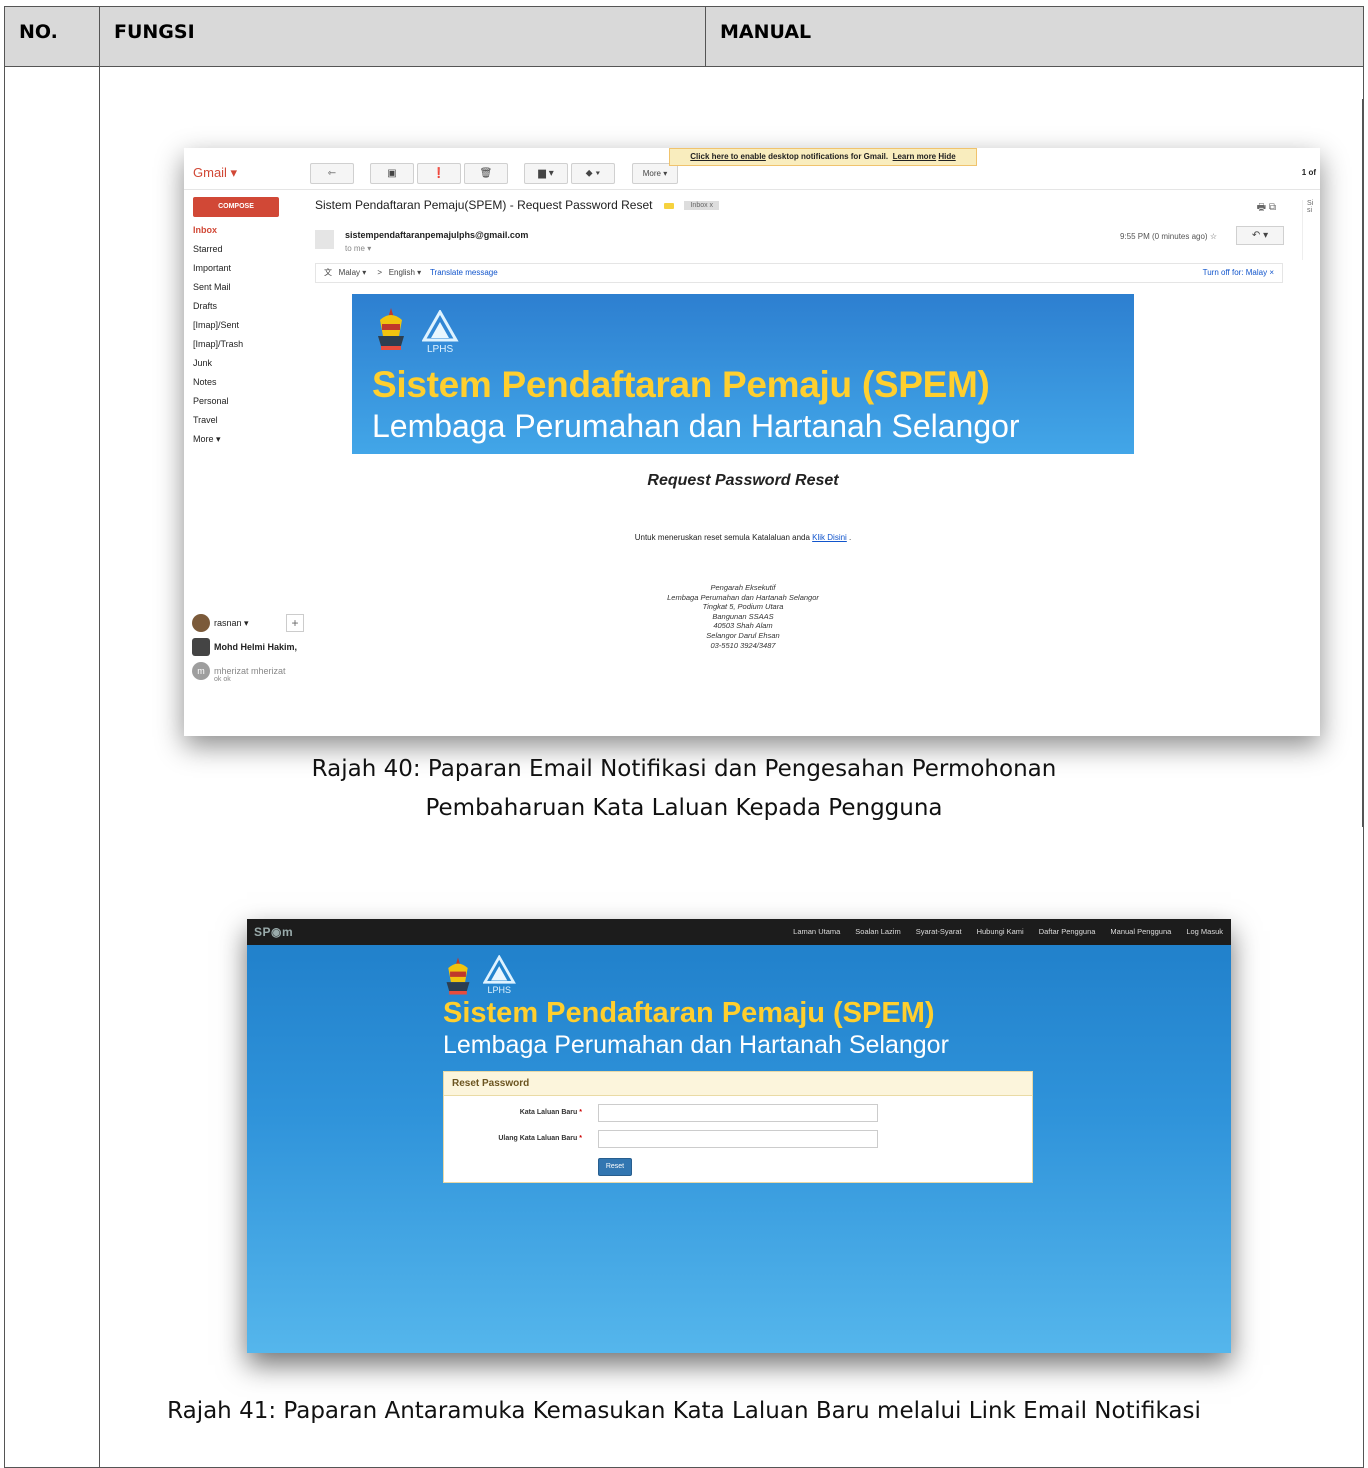 Image resolution: width=1368 pixels, height=1468 pixels. I want to click on chat-contact: m mherizat mherizat ok ok, so click(247, 674).